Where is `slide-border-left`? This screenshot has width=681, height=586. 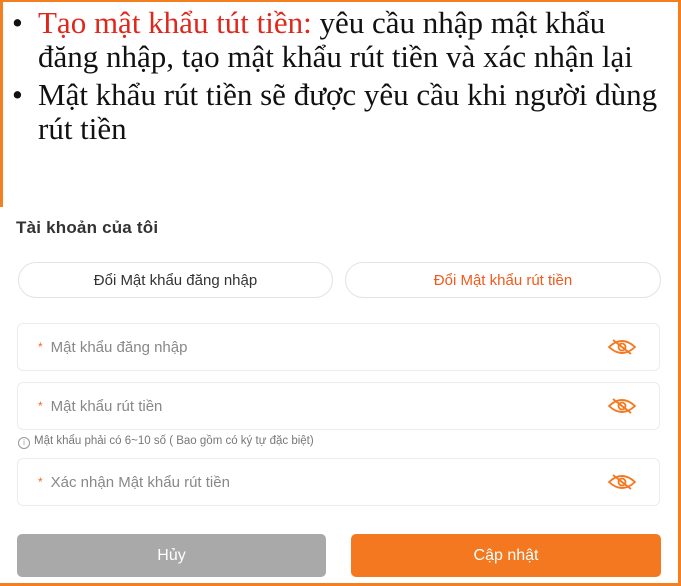
slide-border-left is located at coordinates (1, 103).